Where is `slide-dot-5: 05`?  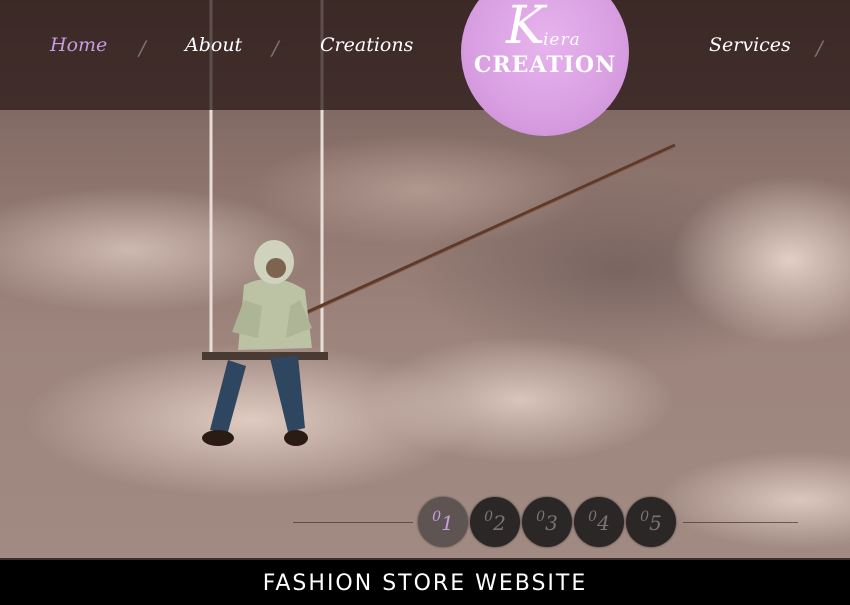 slide-dot-5: 05 is located at coordinates (651, 522).